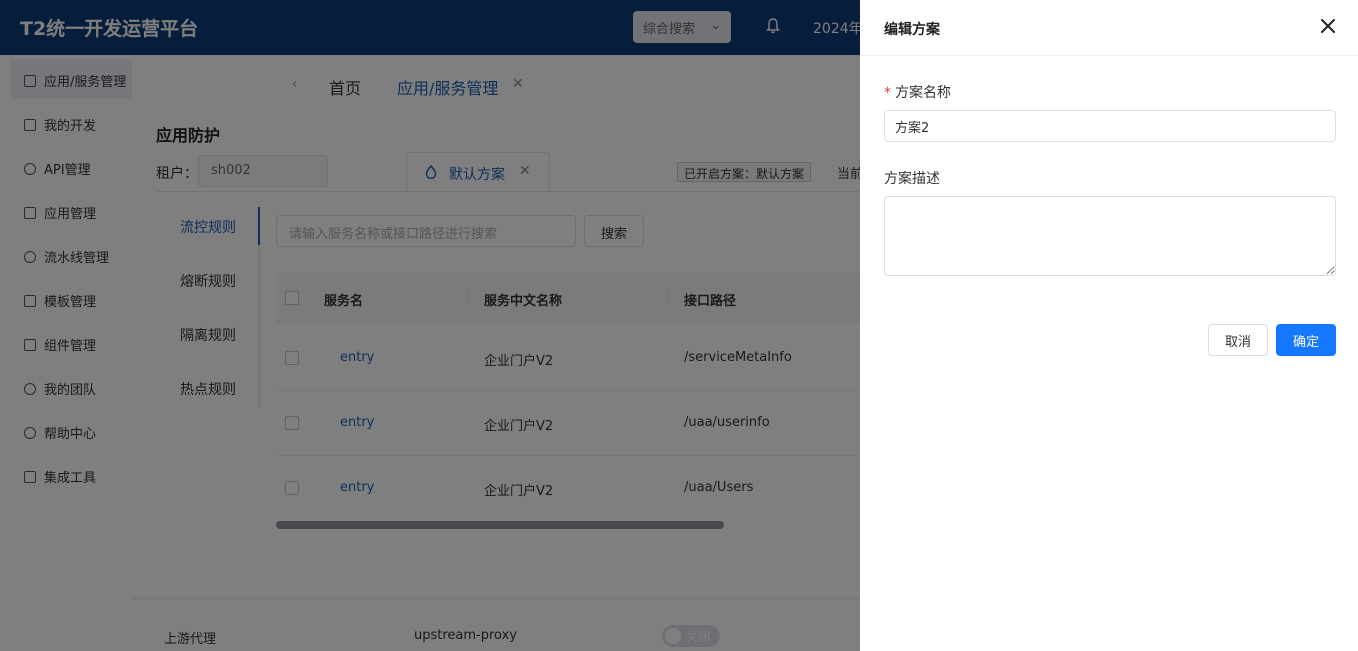 The height and width of the screenshot is (651, 1358). I want to click on plan-name-label-text: 方案名称, so click(923, 93).